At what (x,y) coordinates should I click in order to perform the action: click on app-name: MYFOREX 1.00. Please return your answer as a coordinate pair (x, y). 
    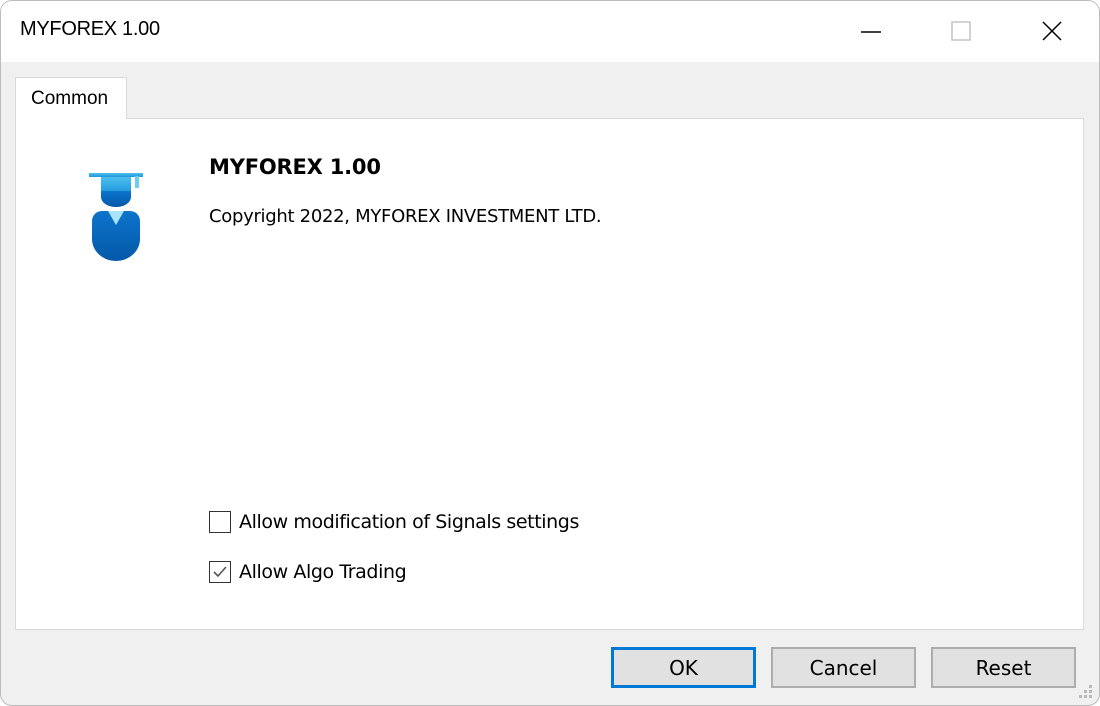
    Looking at the image, I should click on (295, 167).